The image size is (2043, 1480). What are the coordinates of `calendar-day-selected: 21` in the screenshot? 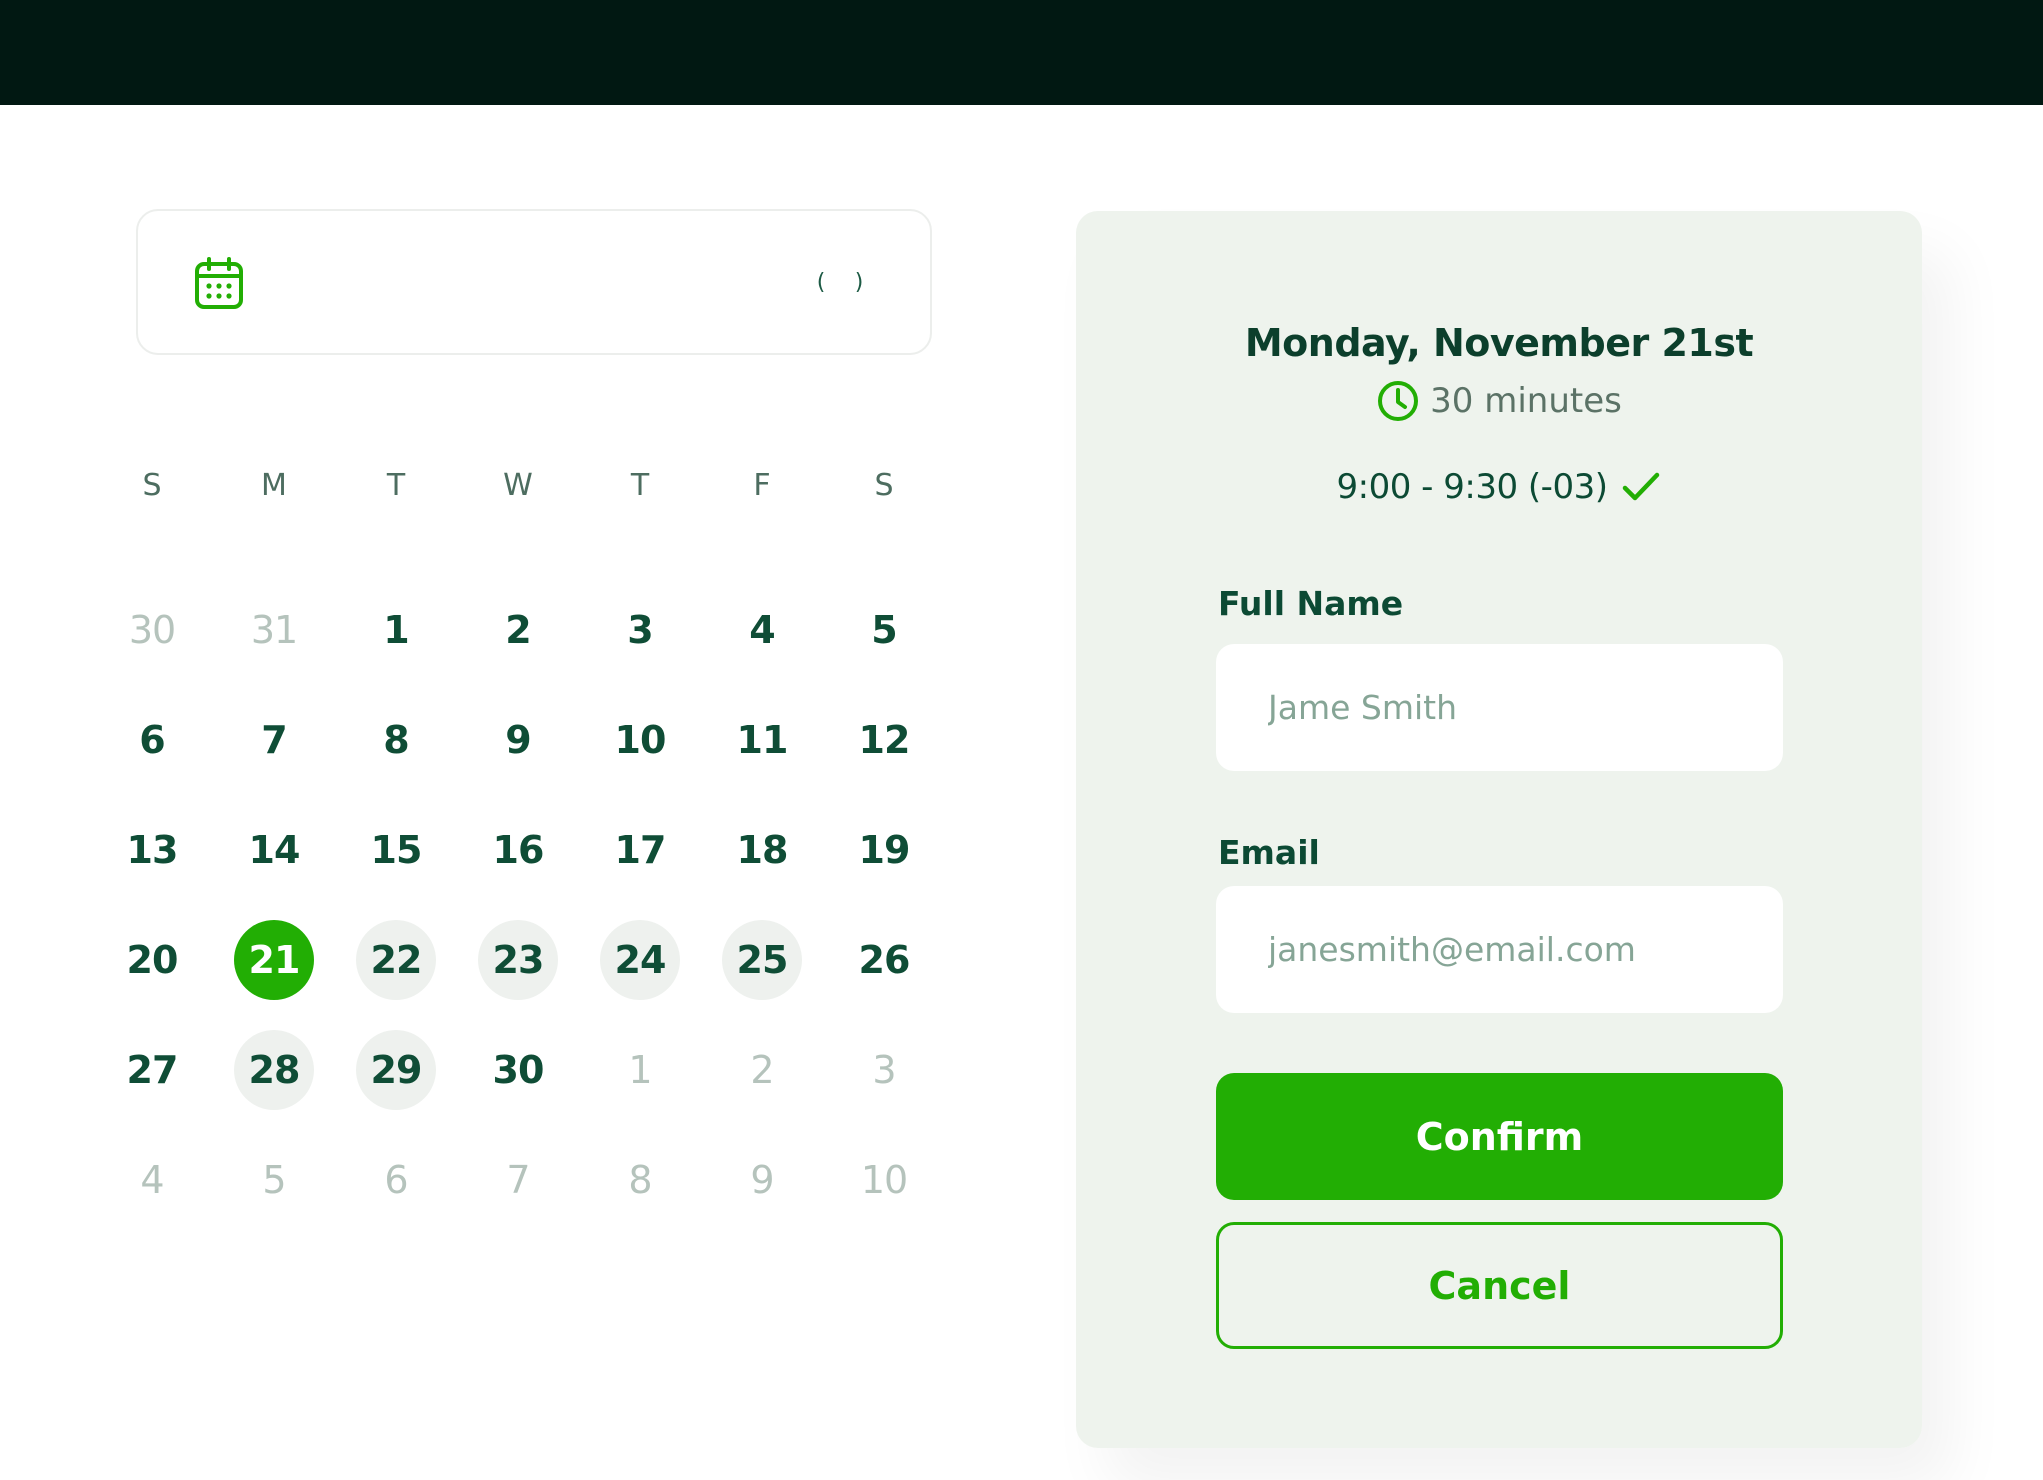 It's located at (274, 960).